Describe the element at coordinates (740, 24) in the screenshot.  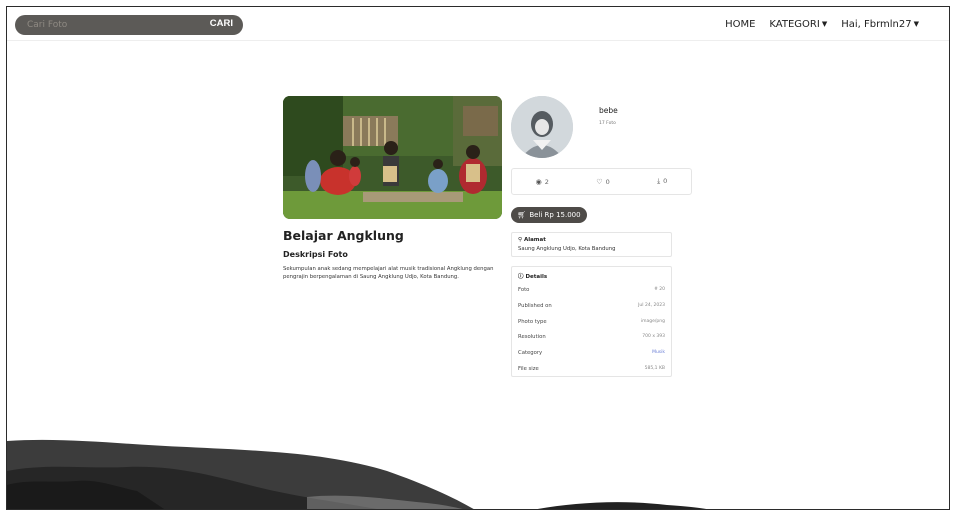
I see `nav-home: HOME` at that location.